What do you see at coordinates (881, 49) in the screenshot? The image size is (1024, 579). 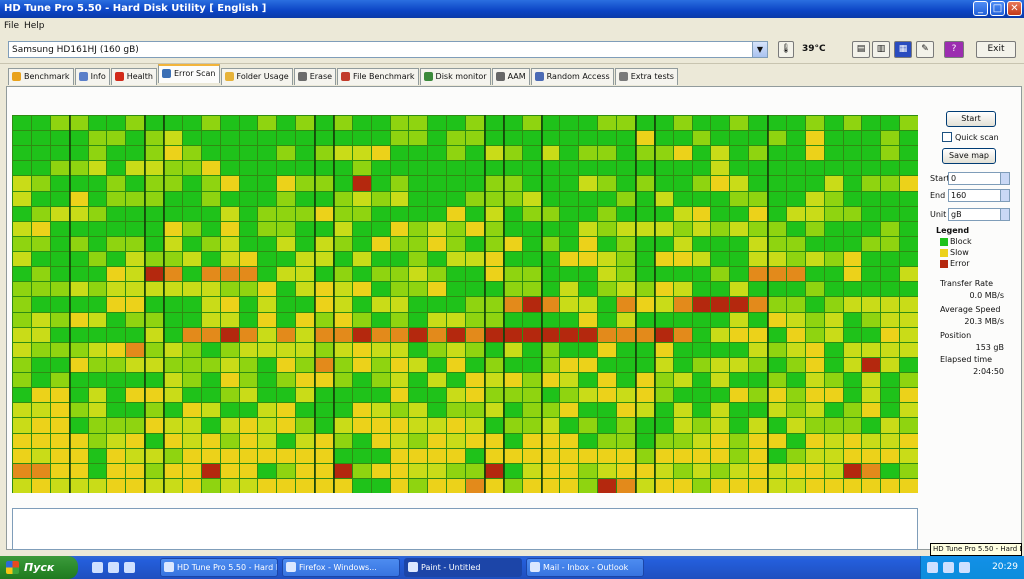 I see `copy-screenshot-icon: ▥` at bounding box center [881, 49].